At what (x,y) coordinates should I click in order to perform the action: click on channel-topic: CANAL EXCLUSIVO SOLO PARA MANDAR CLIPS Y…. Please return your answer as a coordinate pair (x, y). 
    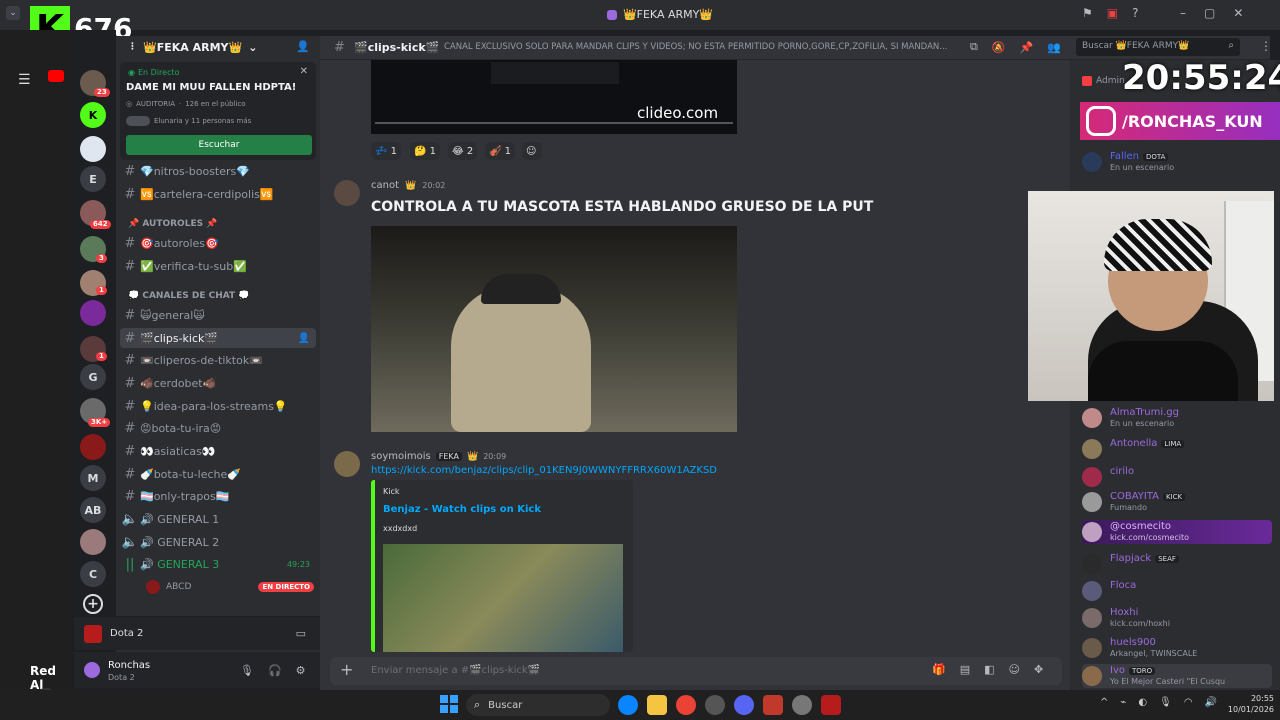
    Looking at the image, I should click on (704, 47).